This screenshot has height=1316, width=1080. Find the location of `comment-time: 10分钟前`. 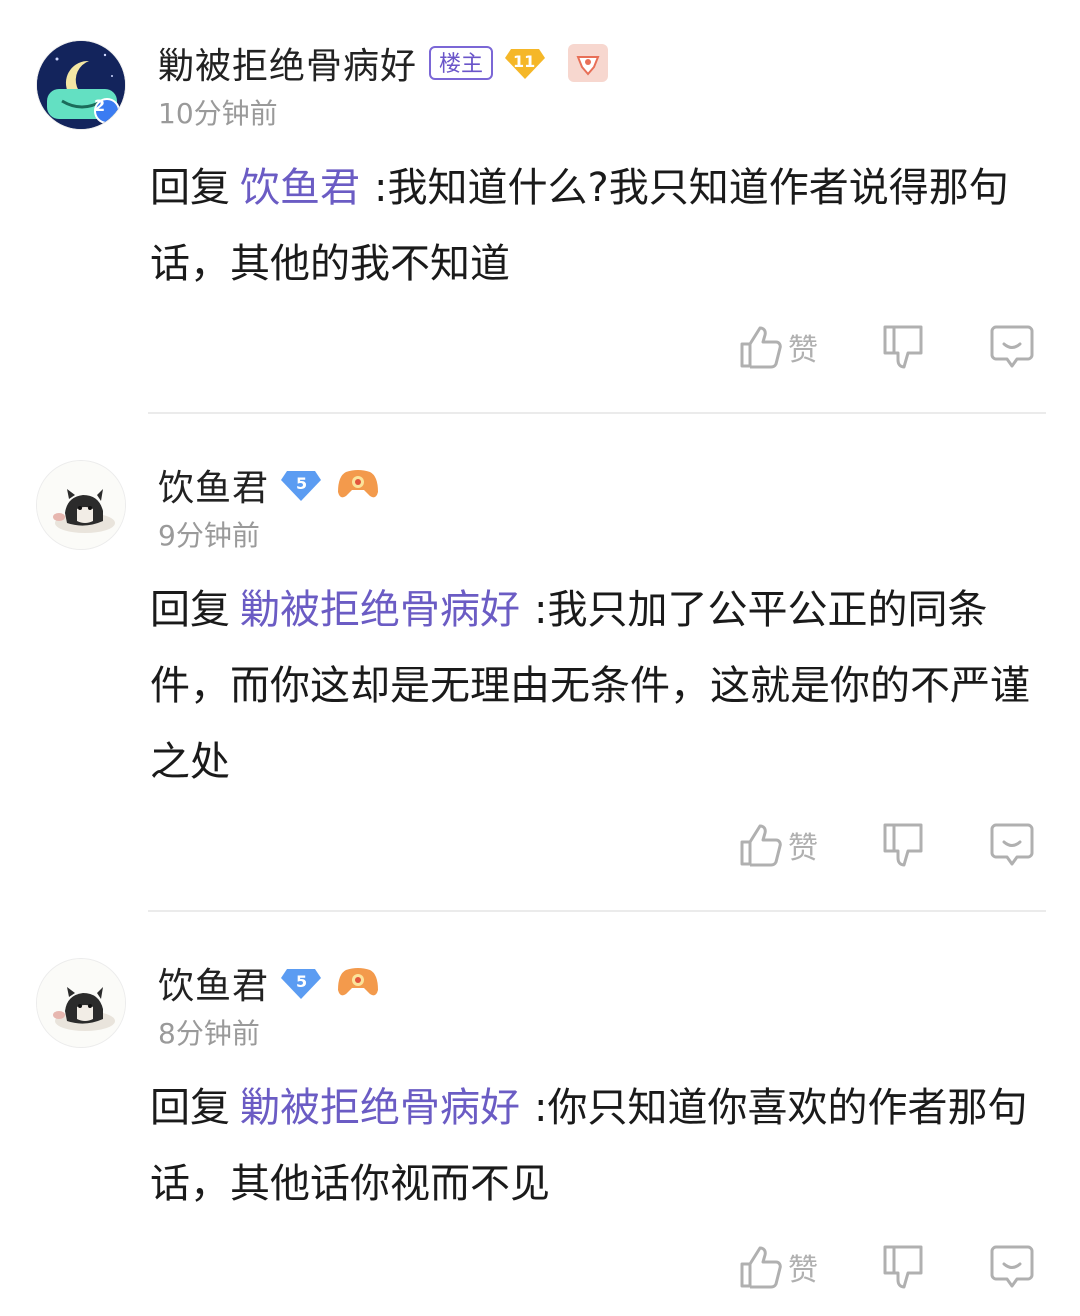

comment-time: 10分钟前 is located at coordinates (218, 113).